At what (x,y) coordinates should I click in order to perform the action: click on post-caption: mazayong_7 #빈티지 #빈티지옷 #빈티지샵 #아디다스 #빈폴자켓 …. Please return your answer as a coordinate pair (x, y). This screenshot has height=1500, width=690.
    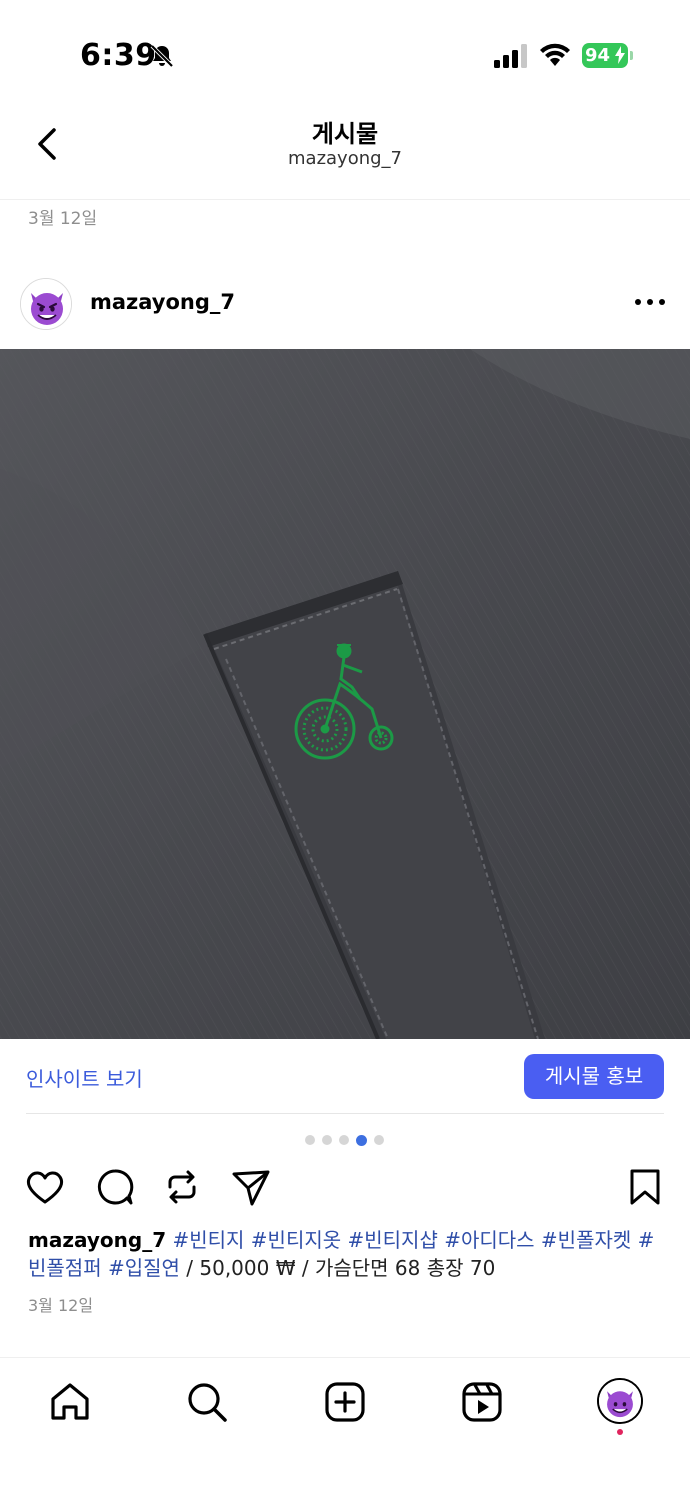
    Looking at the image, I should click on (346, 1254).